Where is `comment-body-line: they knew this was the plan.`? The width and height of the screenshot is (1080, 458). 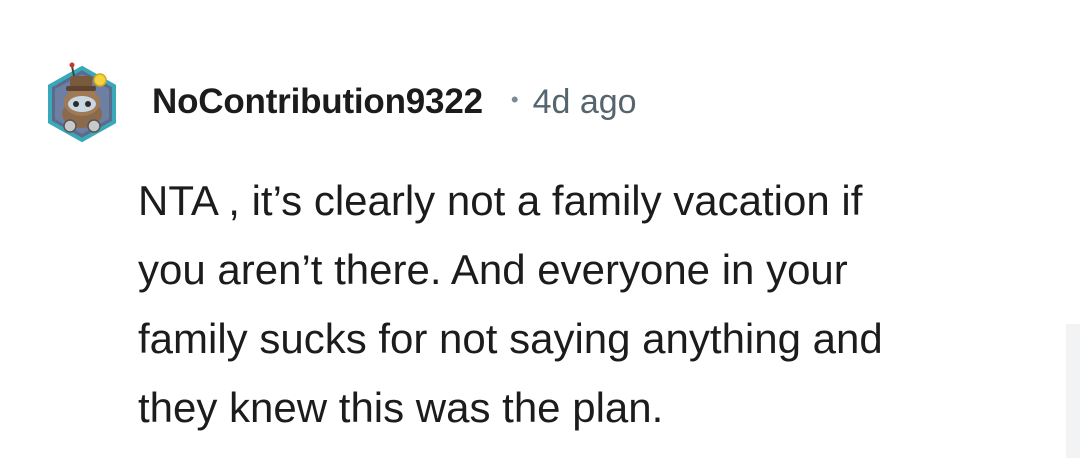 comment-body-line: they knew this was the plan. is located at coordinates (401, 407).